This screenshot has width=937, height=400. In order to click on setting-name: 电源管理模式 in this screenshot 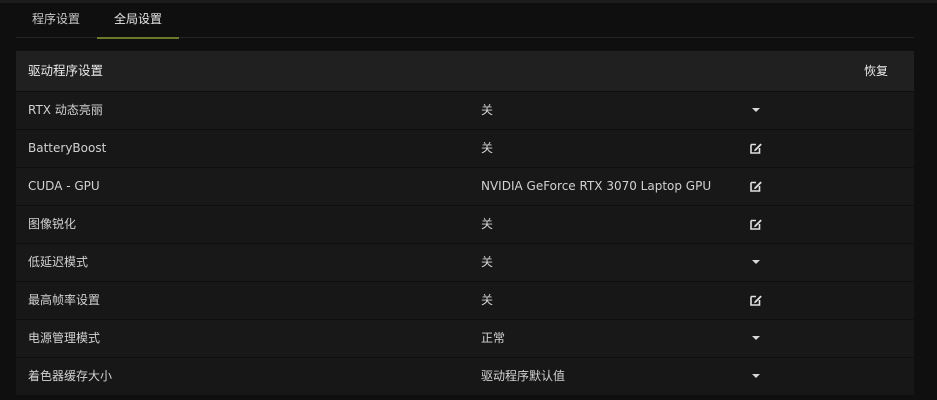, I will do `click(64, 338)`.